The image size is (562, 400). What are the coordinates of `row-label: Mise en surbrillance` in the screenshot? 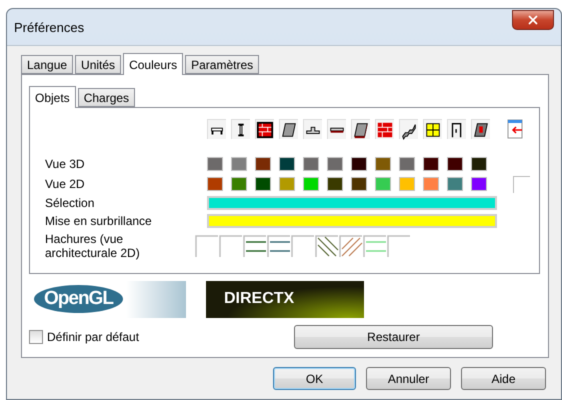 It's located at (99, 221).